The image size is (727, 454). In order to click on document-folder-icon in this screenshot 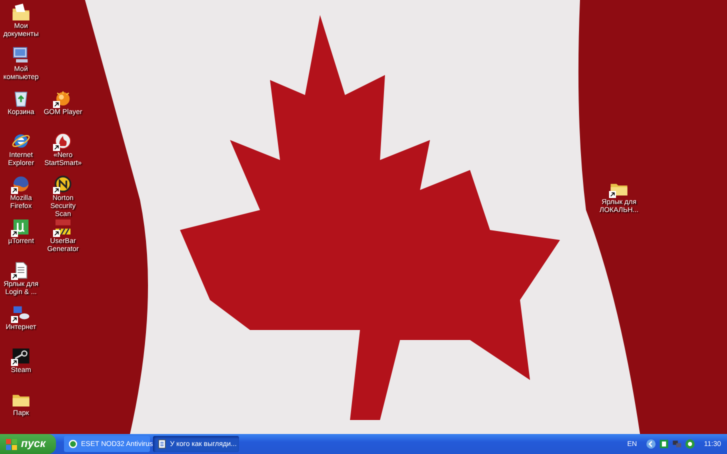, I will do `click(21, 12)`.